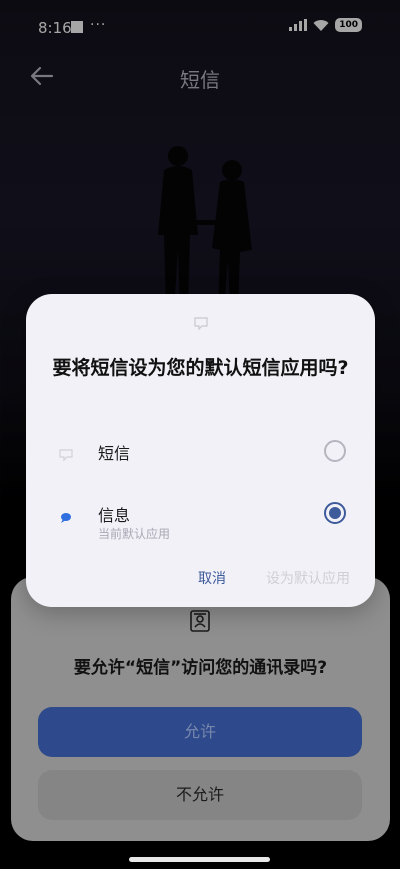 The height and width of the screenshot is (869, 400). I want to click on option-sms: 短信, so click(200, 456).